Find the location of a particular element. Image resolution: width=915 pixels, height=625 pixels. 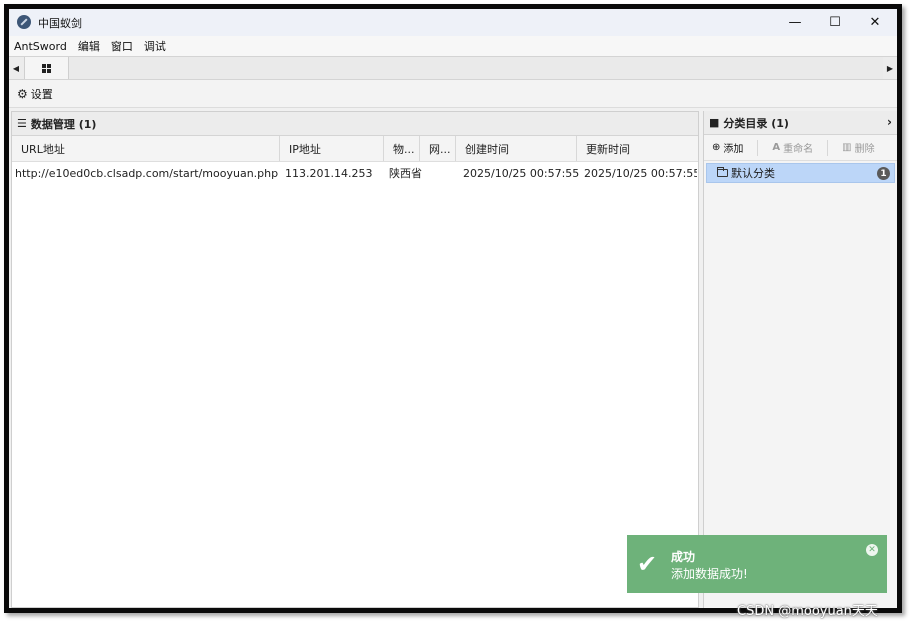

delete-category-label: 删除 is located at coordinates (864, 149).